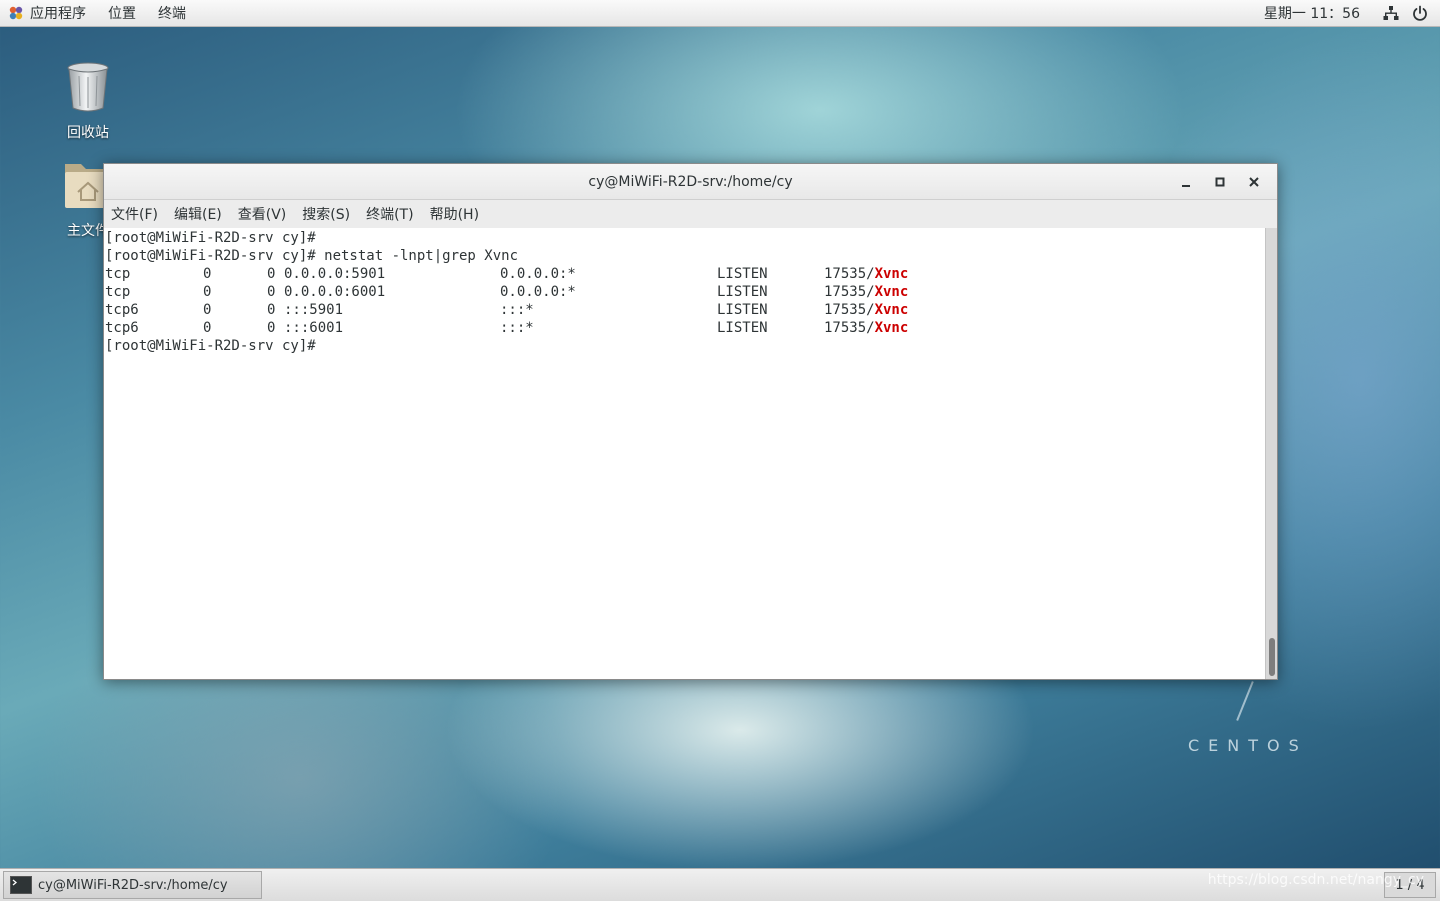 The height and width of the screenshot is (901, 1440). Describe the element at coordinates (720, 13) in the screenshot. I see `top-panel: 应用程序 位置 终端 星期一 11：56` at that location.